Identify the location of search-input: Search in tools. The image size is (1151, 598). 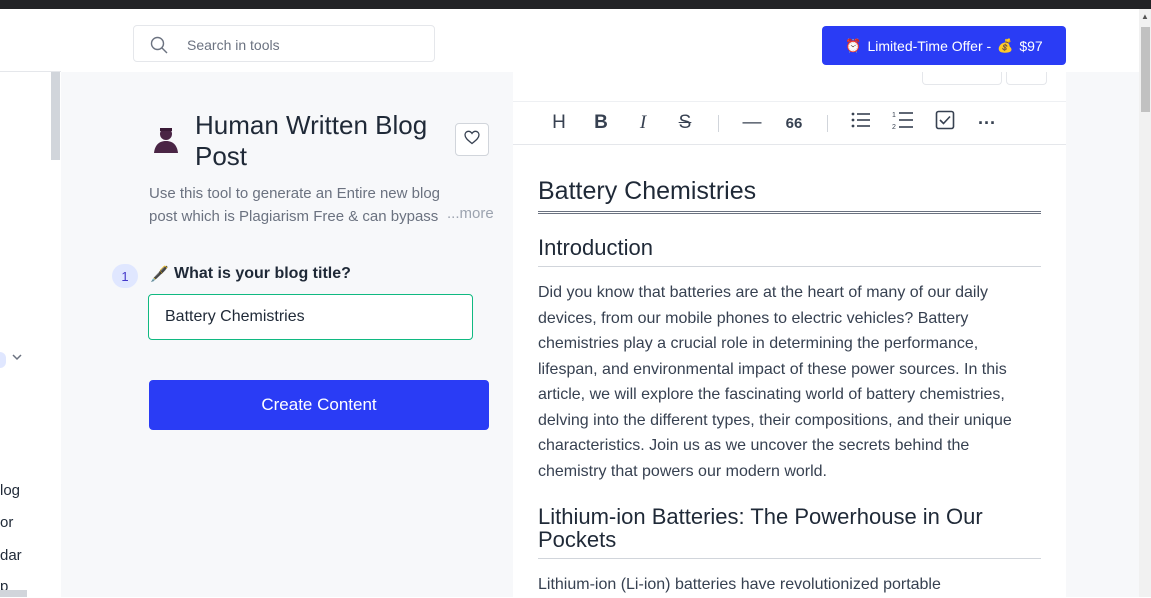
(284, 43).